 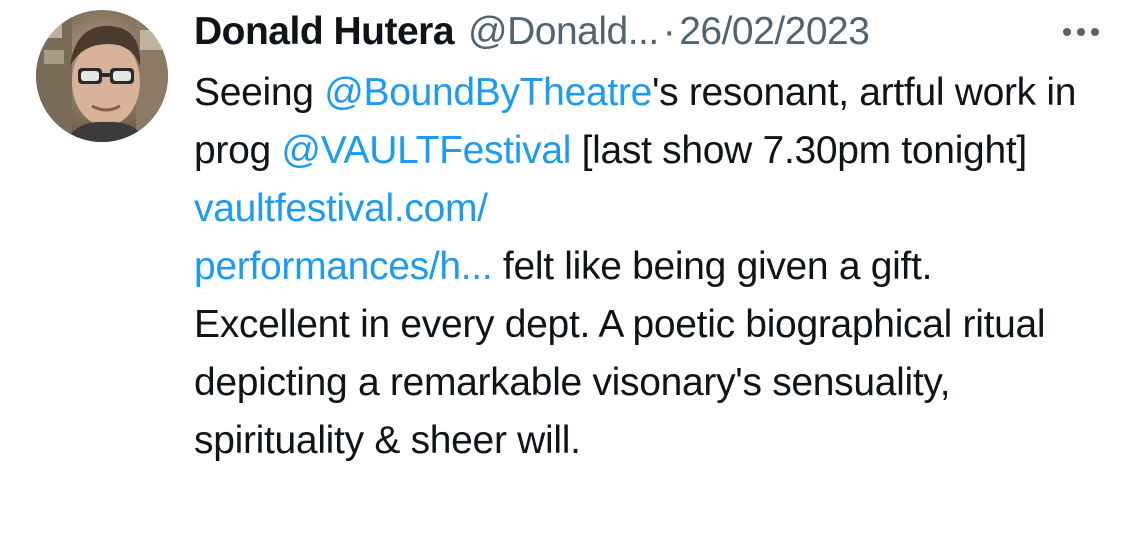 What do you see at coordinates (426, 150) in the screenshot?
I see `mention-vaultfestival: @VAULTFestival` at bounding box center [426, 150].